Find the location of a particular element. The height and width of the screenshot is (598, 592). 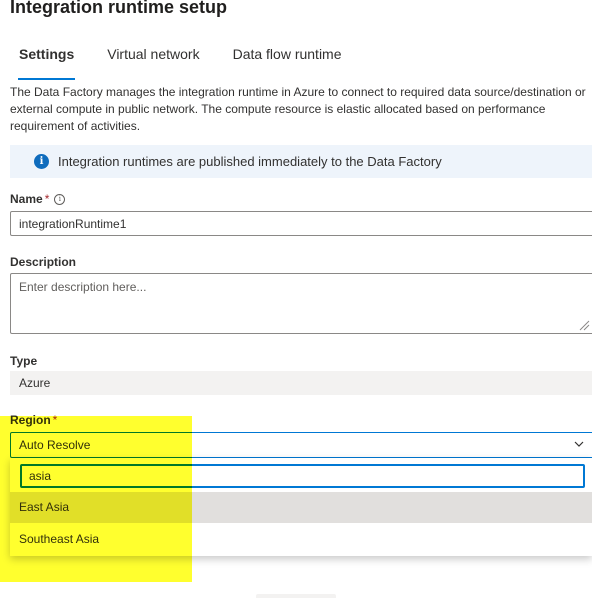

tab-data-flow-runtime: Data flow runtime is located at coordinates (287, 56).